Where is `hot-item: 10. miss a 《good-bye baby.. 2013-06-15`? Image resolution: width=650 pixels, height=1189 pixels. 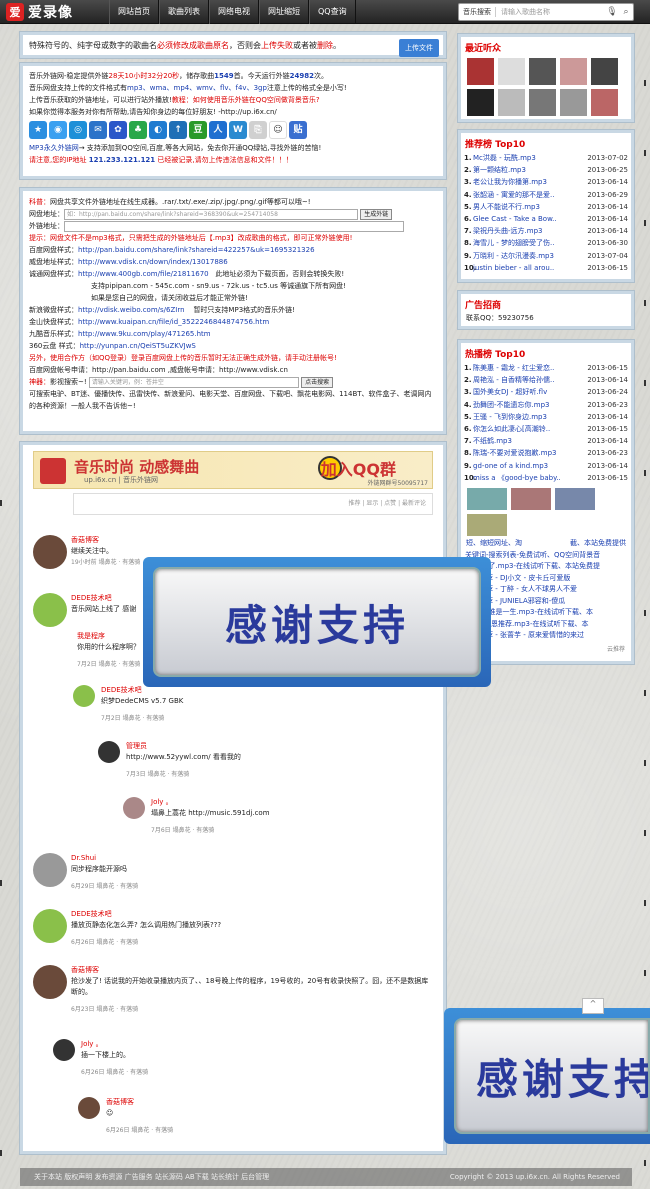 hot-item: 10. miss a 《good-bye baby.. 2013-06-15 is located at coordinates (546, 478).